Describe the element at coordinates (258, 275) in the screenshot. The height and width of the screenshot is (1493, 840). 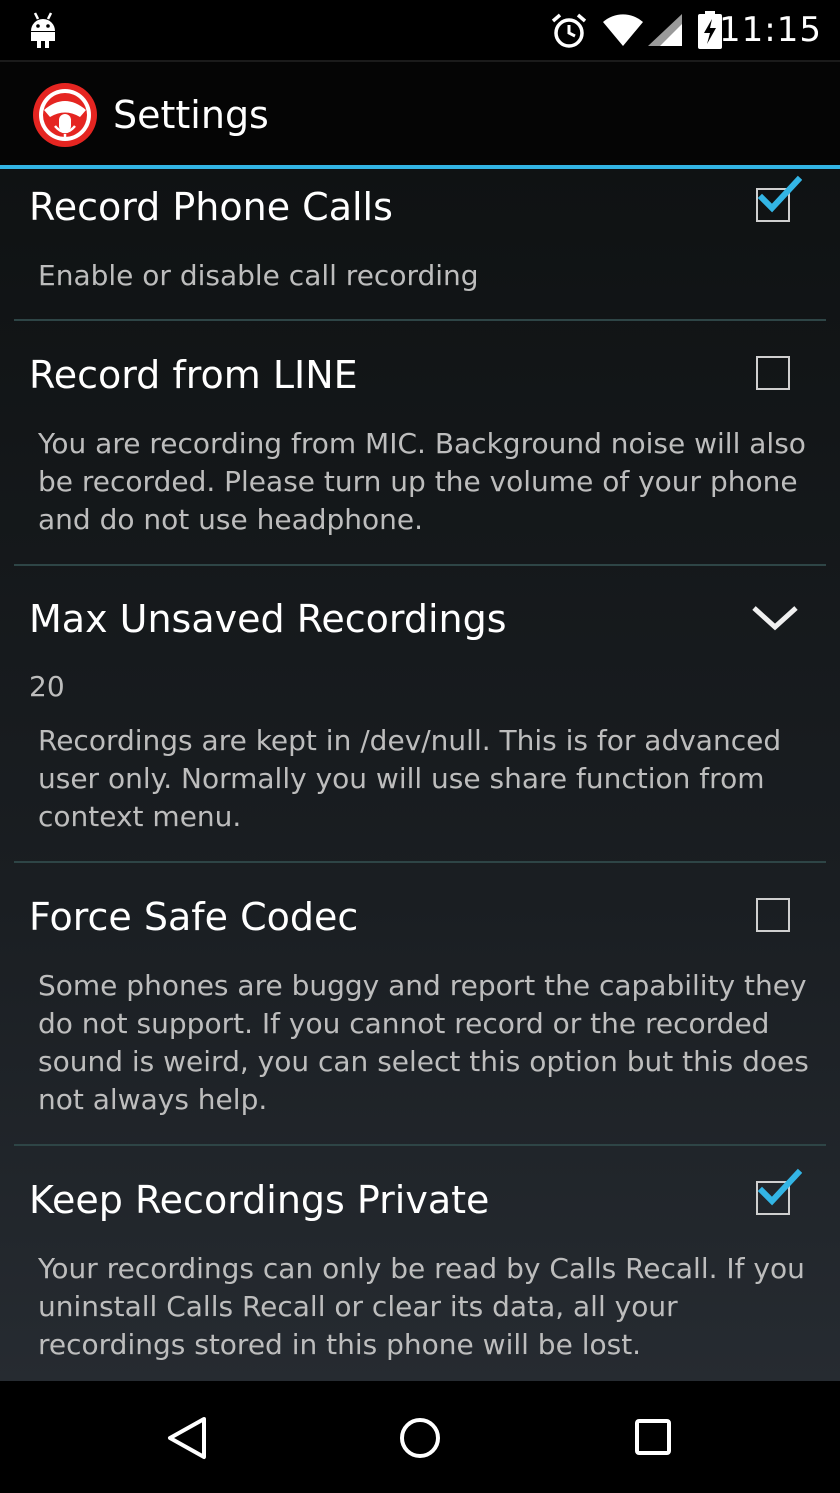
I see `pref-summary: Enable or disable call recording` at that location.